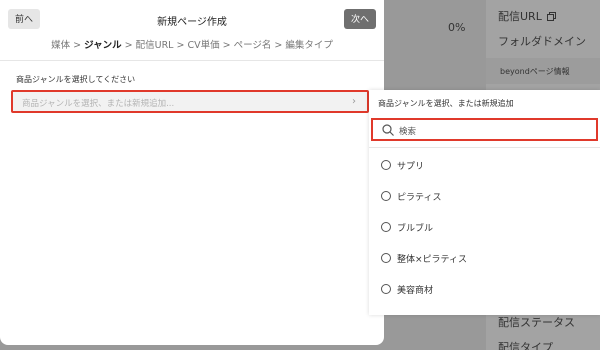 This screenshot has height=350, width=600. Describe the element at coordinates (411, 166) in the screenshot. I see `genre-option-label: サプリ` at that location.